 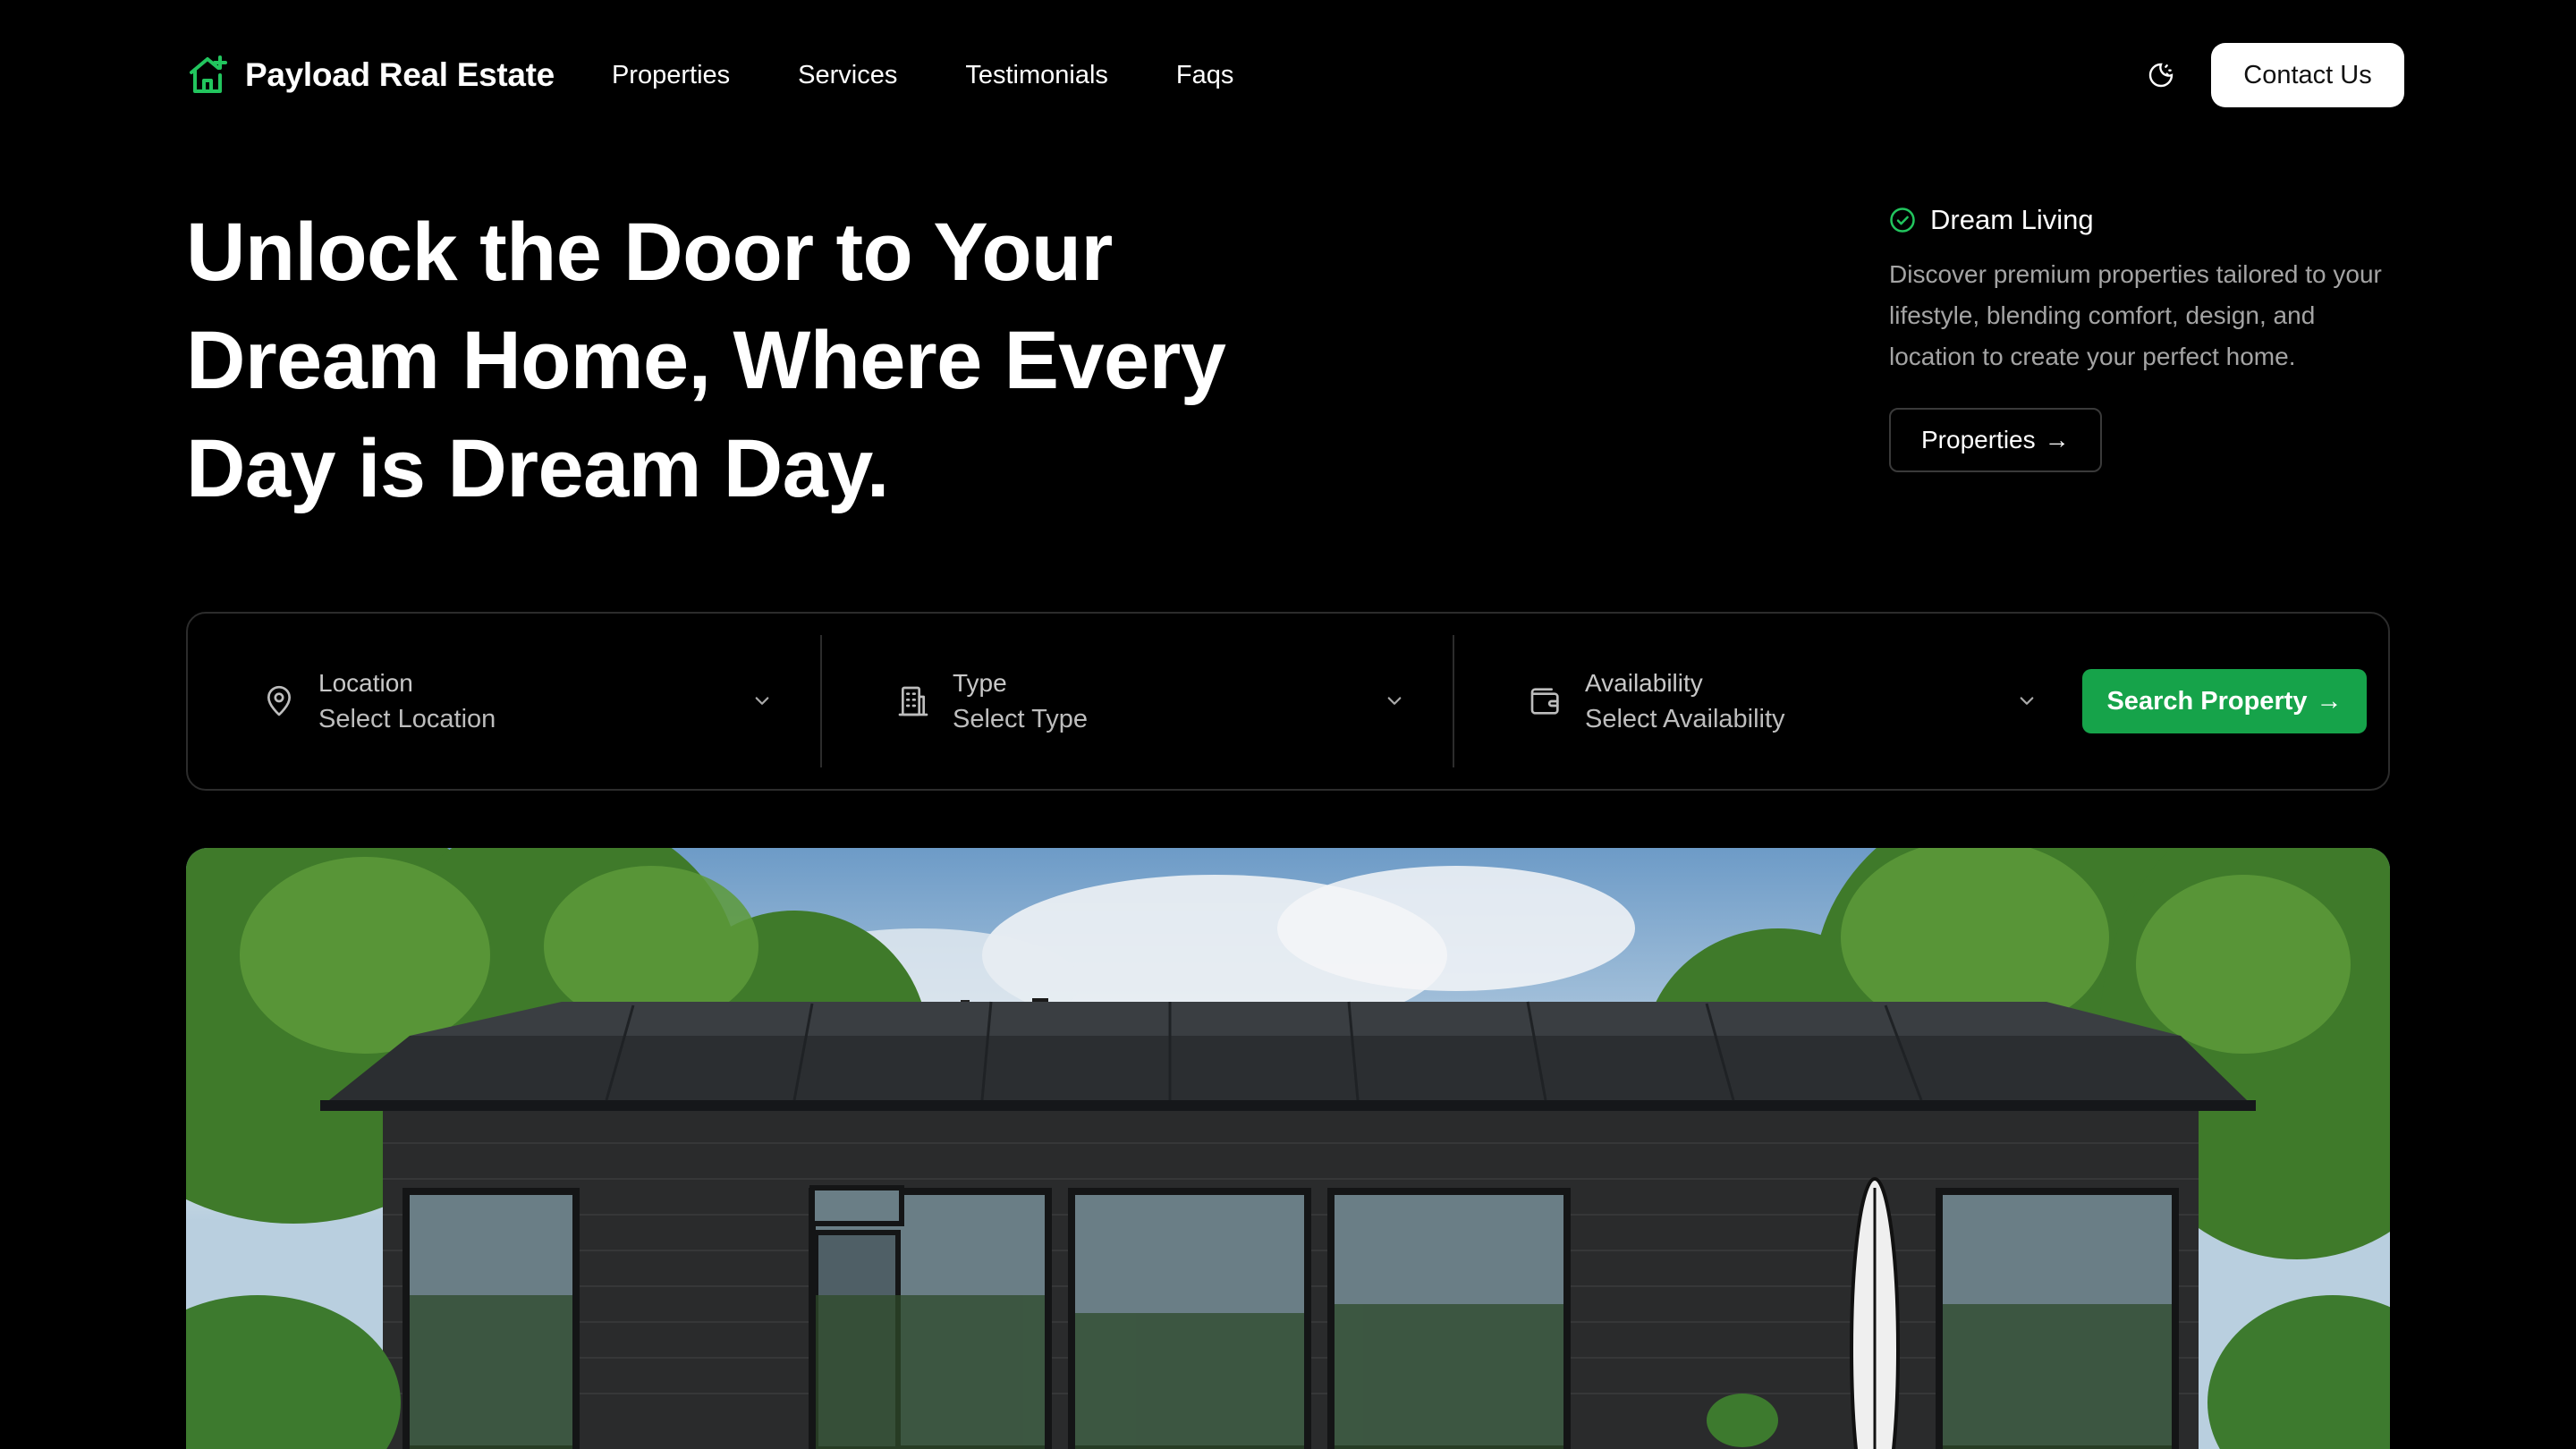 What do you see at coordinates (2307, 75) in the screenshot?
I see `contact-us-button: Contact Us` at bounding box center [2307, 75].